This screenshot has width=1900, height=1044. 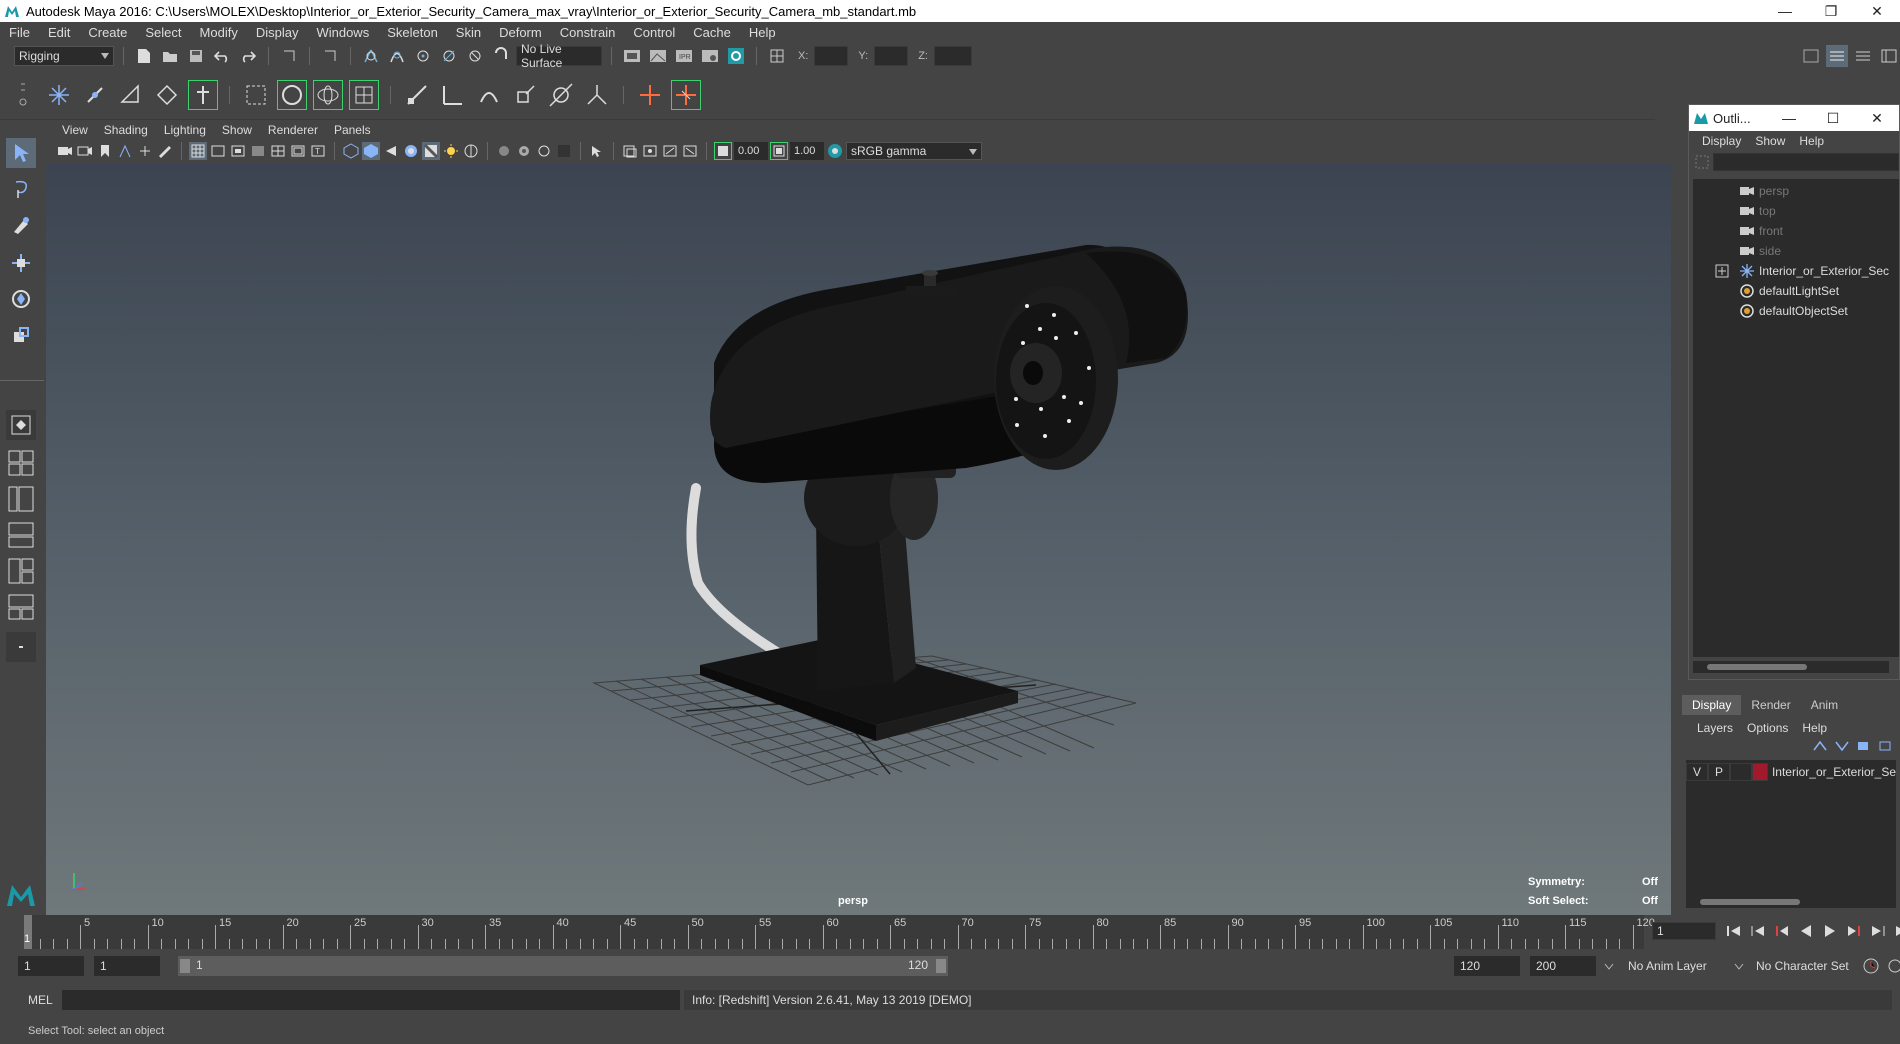 I want to click on gate-mask-icon, so click(x=258, y=151).